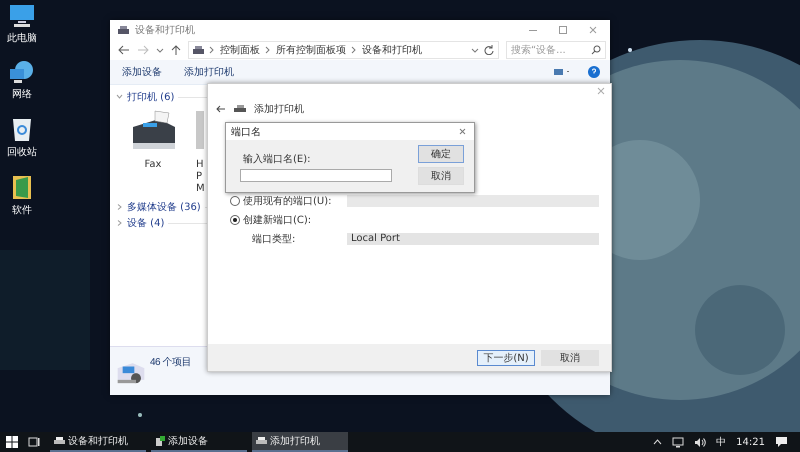 The width and height of the screenshot is (800, 452). I want to click on device-icon, so click(160, 441).